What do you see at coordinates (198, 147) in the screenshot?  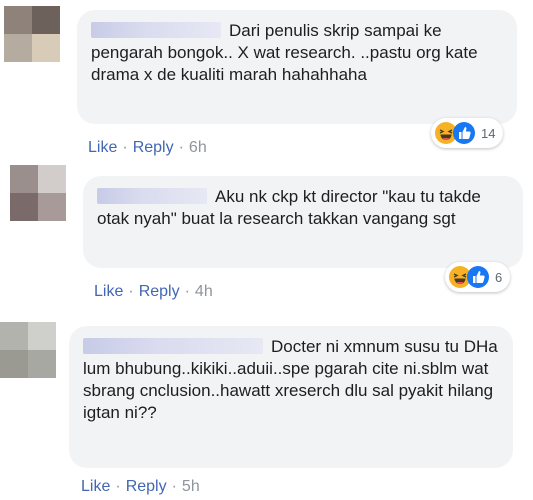 I see `timestamp: 6h` at bounding box center [198, 147].